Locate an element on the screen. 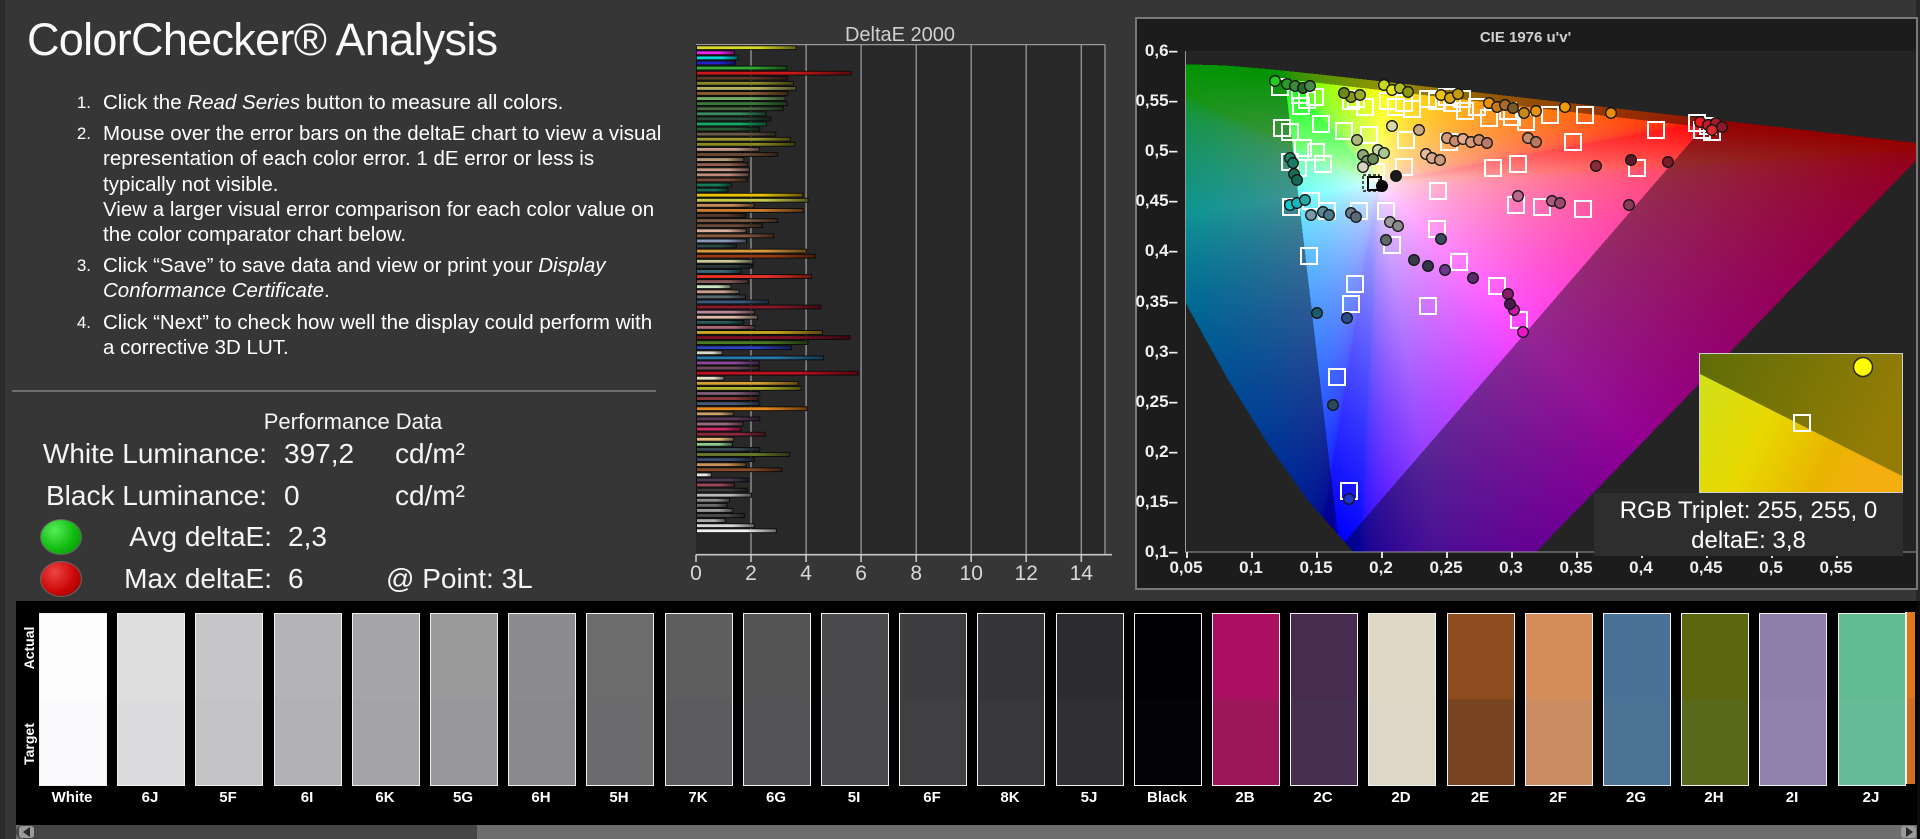 The height and width of the screenshot is (839, 1920). svg-text: 0 is located at coordinates (696, 573).